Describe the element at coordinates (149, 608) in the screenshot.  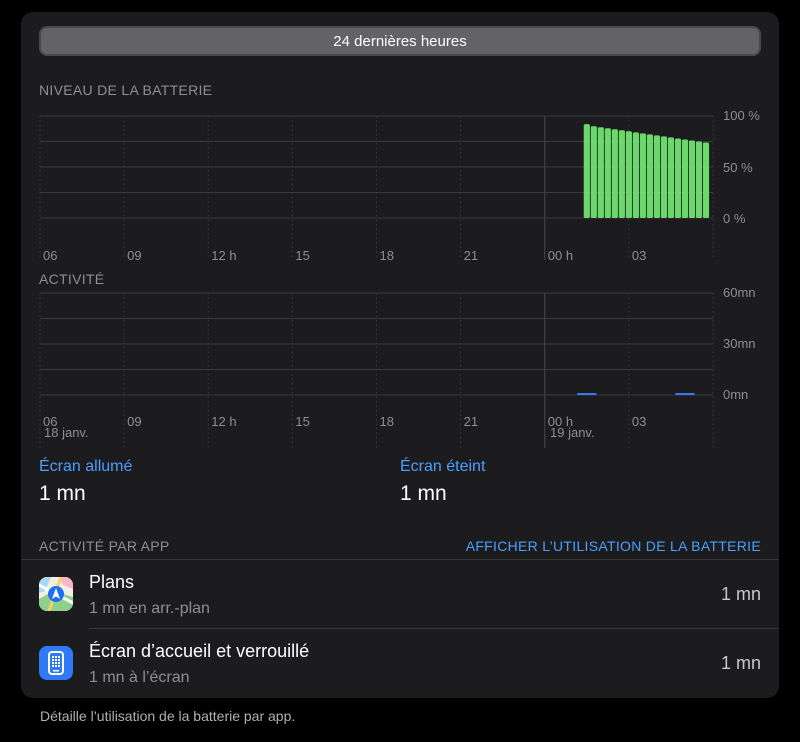
I see `app-detail: 1 mn en arr.-plan` at that location.